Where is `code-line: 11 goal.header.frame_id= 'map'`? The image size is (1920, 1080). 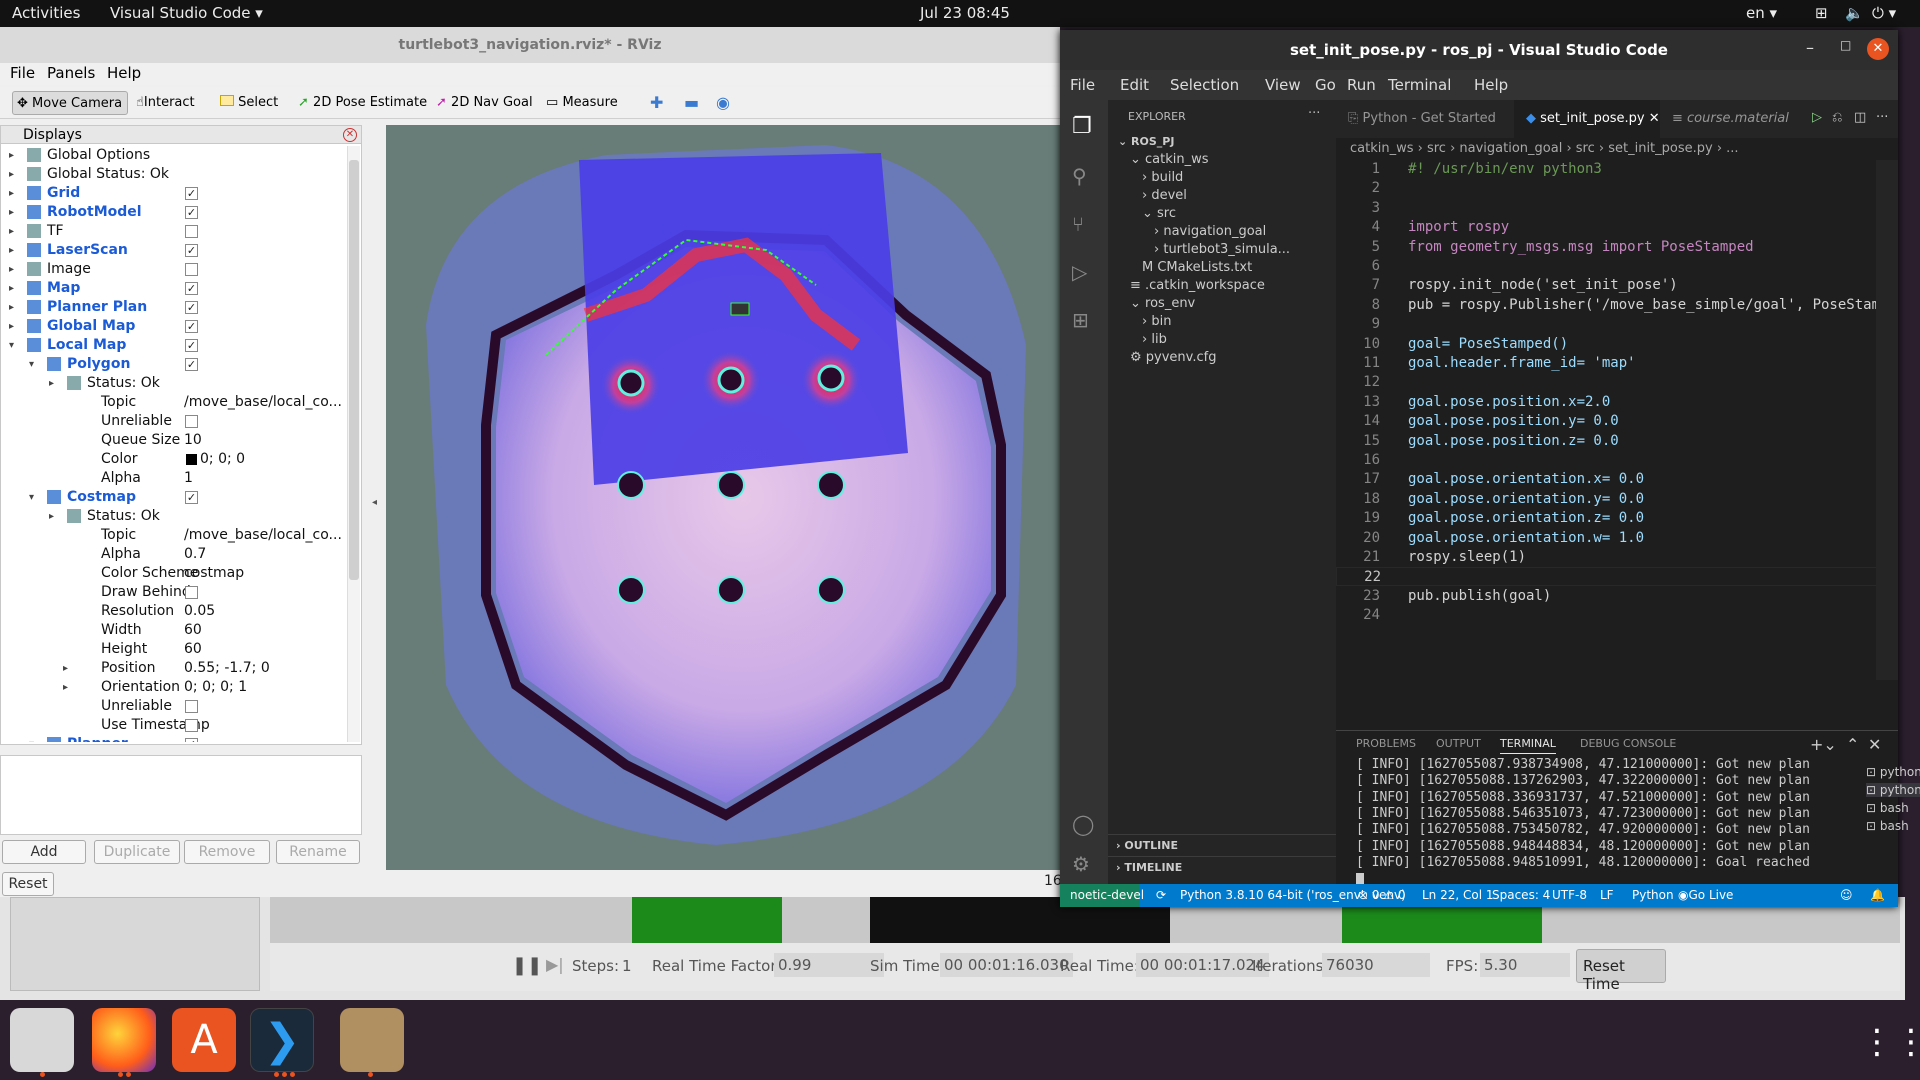
code-line: 11 goal.header.frame_id= 'map' is located at coordinates (1606, 363).